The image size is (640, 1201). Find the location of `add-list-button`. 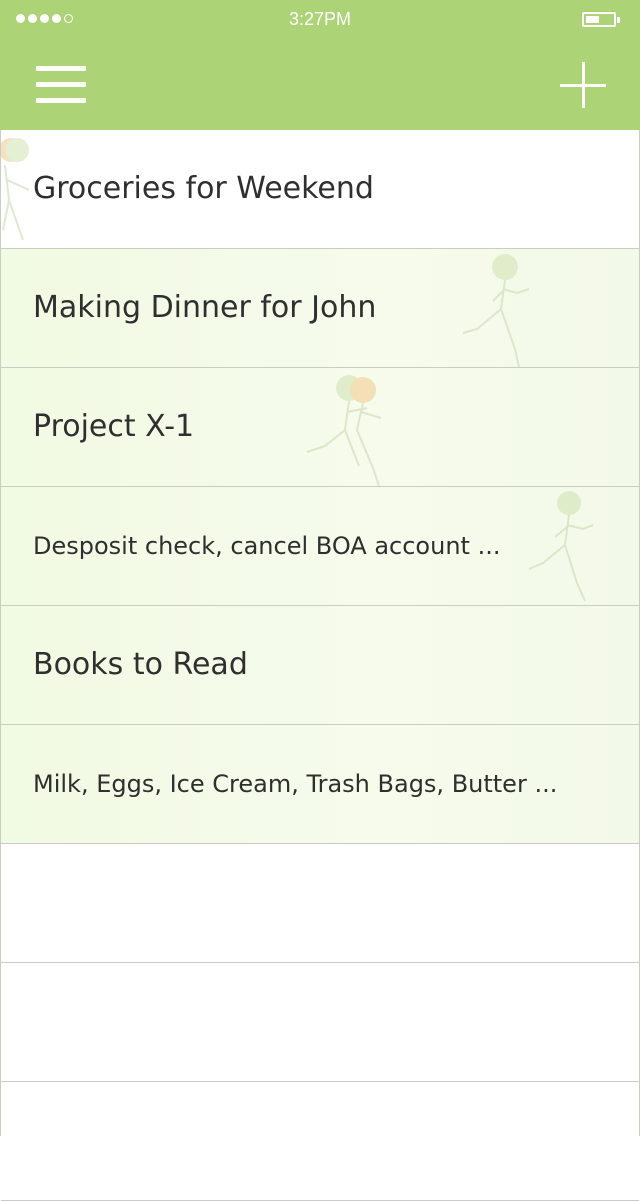

add-list-button is located at coordinates (583, 85).